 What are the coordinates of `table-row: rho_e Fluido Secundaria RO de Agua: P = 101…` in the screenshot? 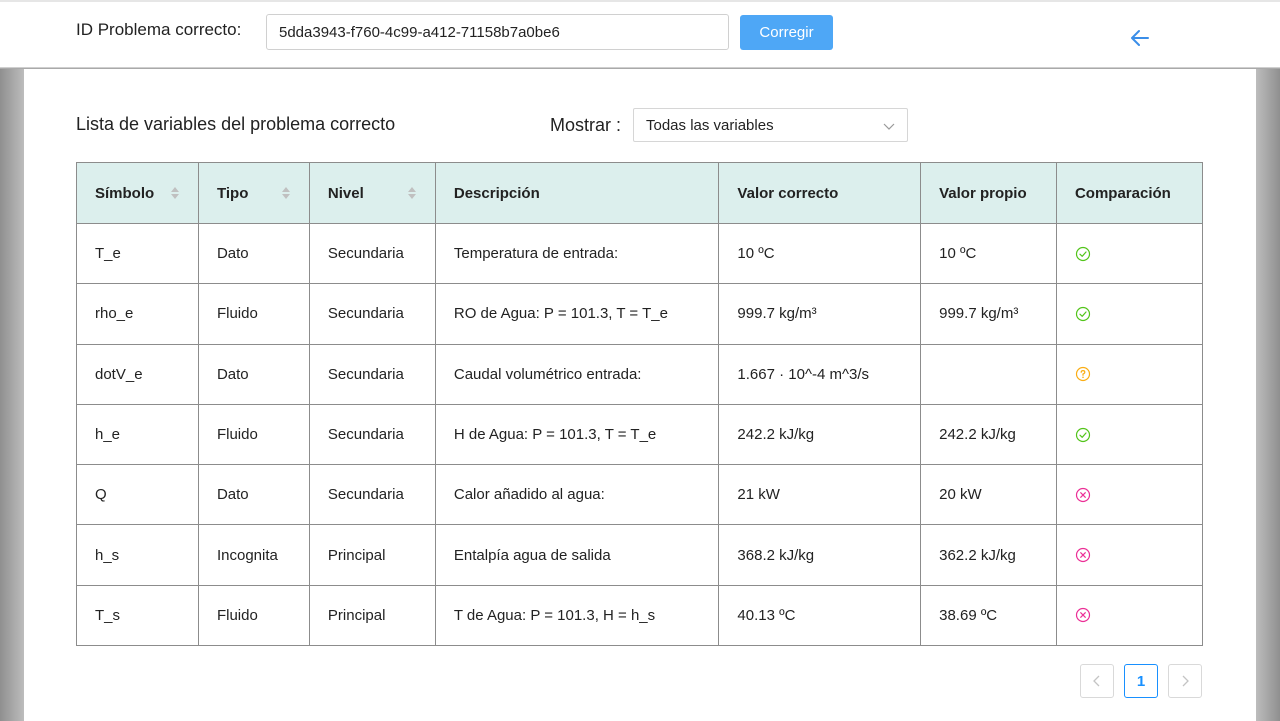 It's located at (640, 314).